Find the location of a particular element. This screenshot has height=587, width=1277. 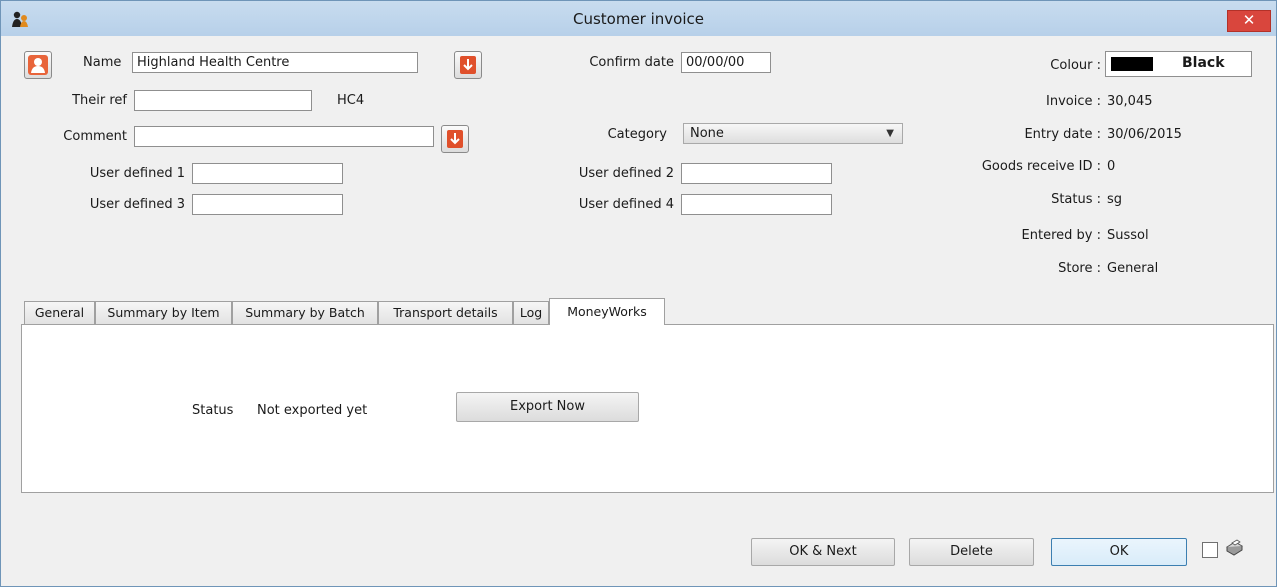

their-ref-label: Their ref is located at coordinates (99, 100).